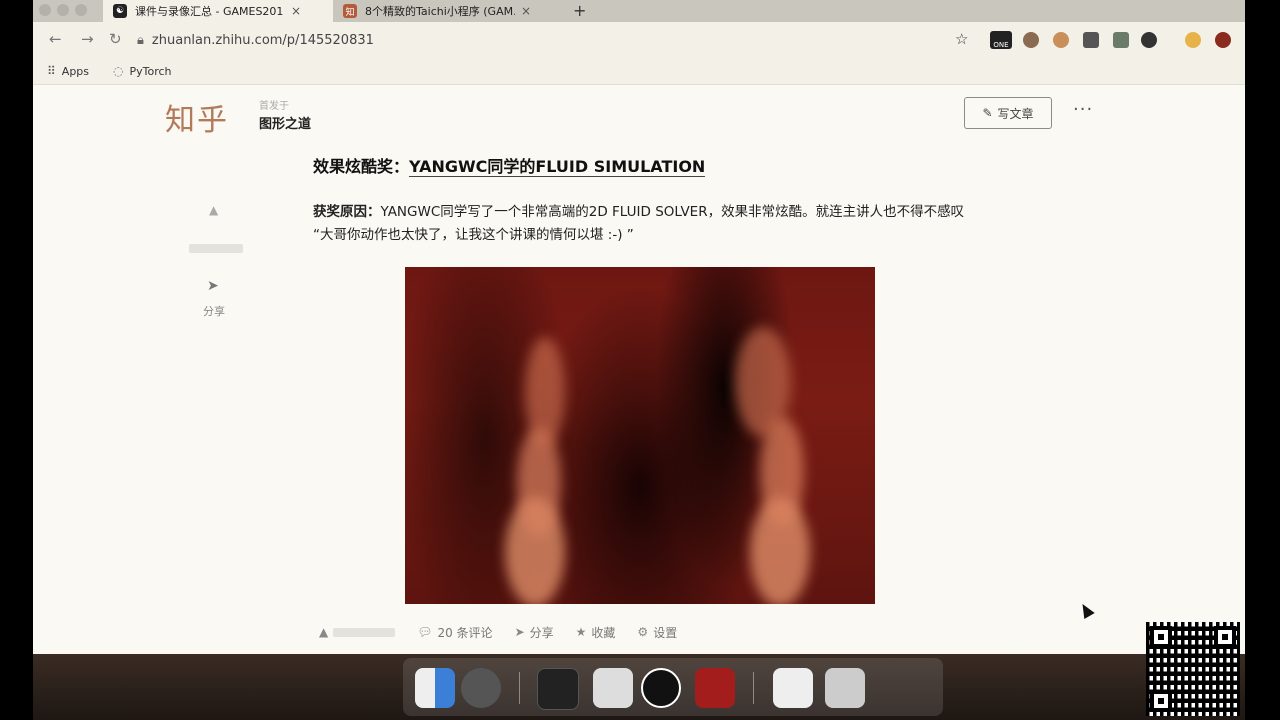 The height and width of the screenshot is (720, 1280). Describe the element at coordinates (1086, 610) in the screenshot. I see `mouse-cursor` at that location.